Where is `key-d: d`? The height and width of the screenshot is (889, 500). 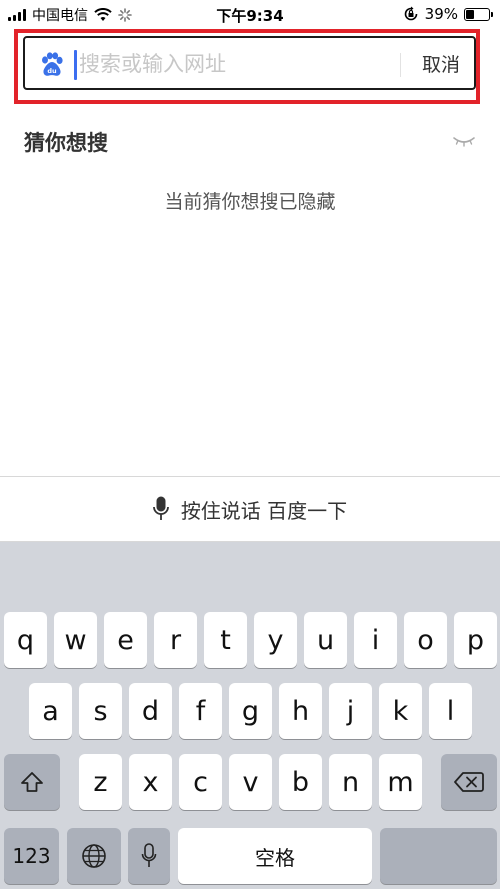
key-d: d is located at coordinates (150, 711).